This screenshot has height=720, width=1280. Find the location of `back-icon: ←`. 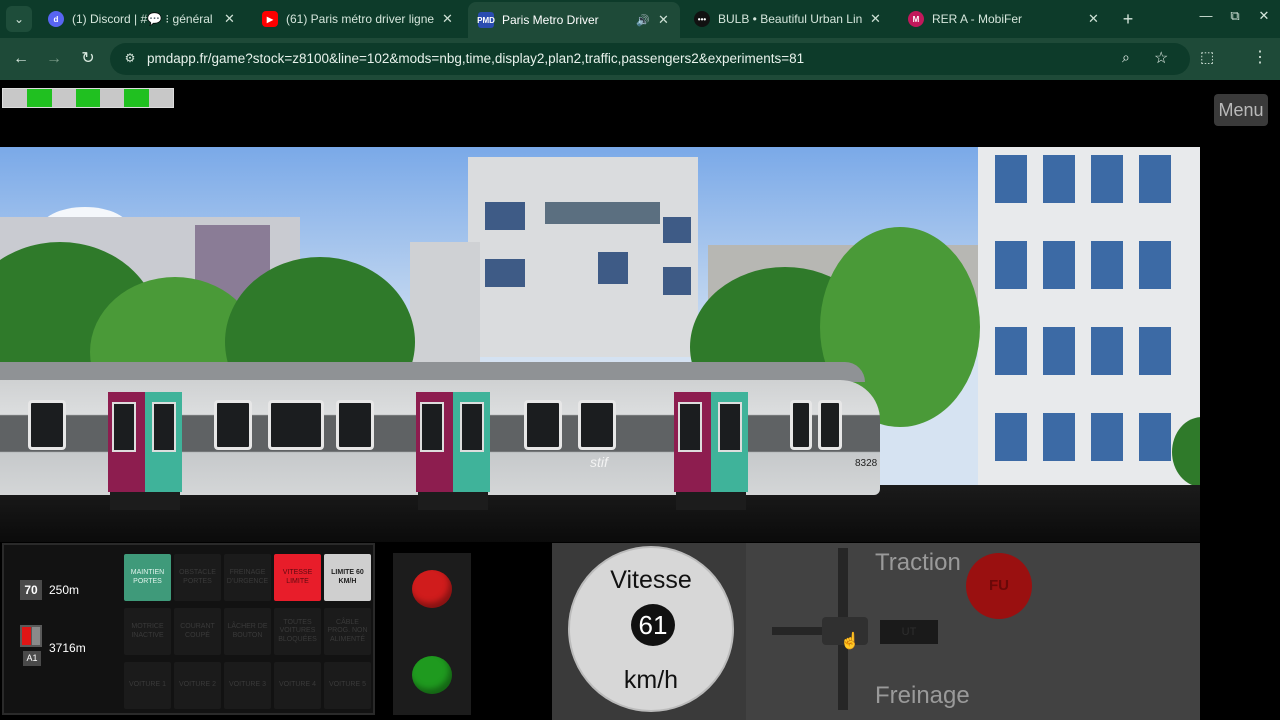

back-icon: ← is located at coordinates (21, 59).